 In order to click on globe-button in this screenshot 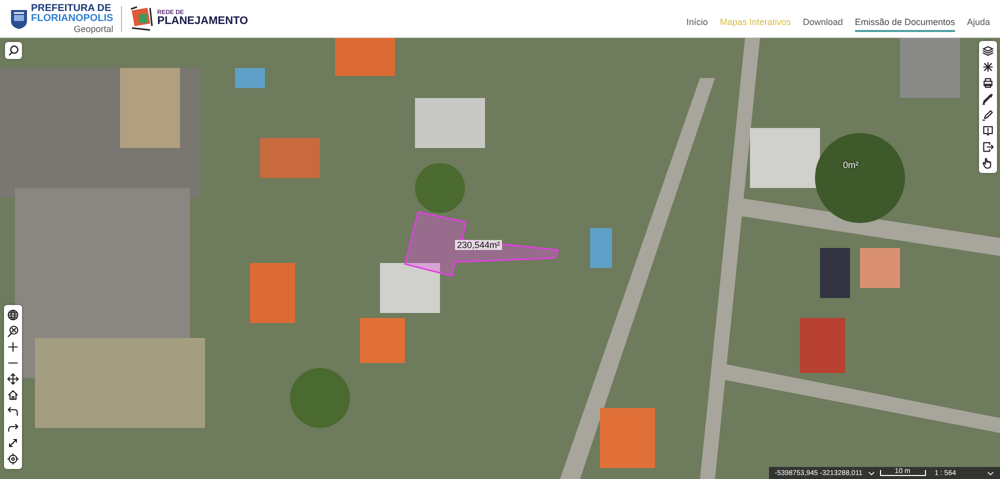, I will do `click(13, 315)`.